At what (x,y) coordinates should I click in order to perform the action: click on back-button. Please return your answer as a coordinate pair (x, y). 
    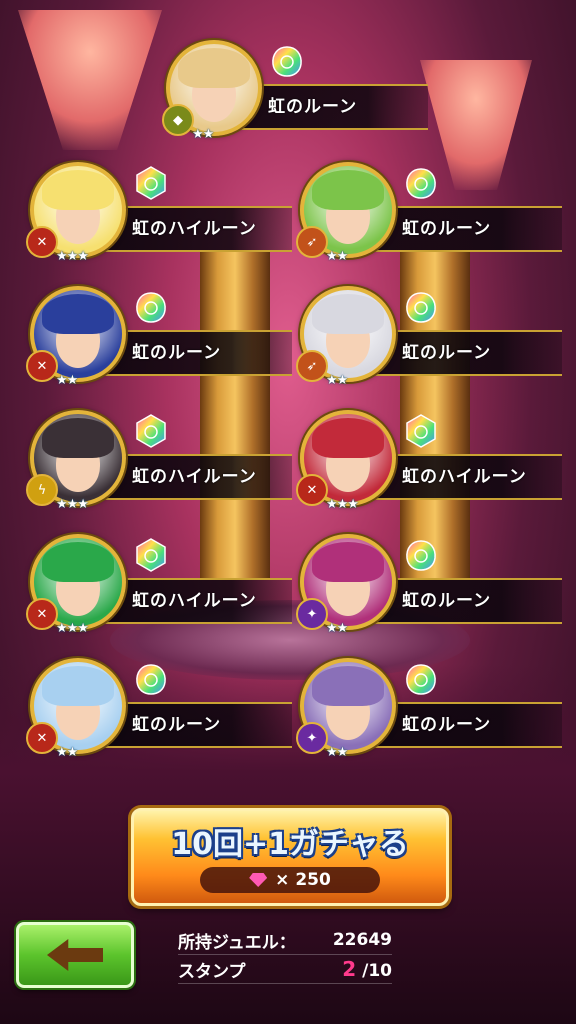
    Looking at the image, I should click on (75, 955).